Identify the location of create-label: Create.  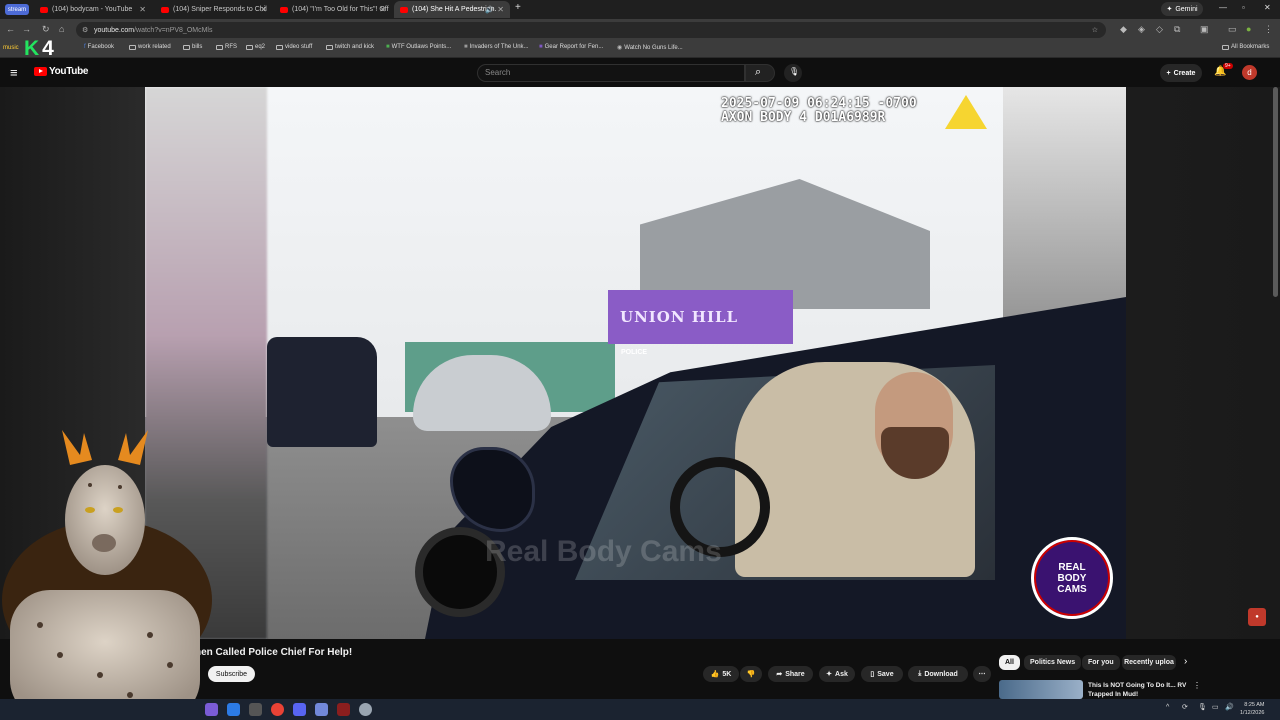
(1184, 73).